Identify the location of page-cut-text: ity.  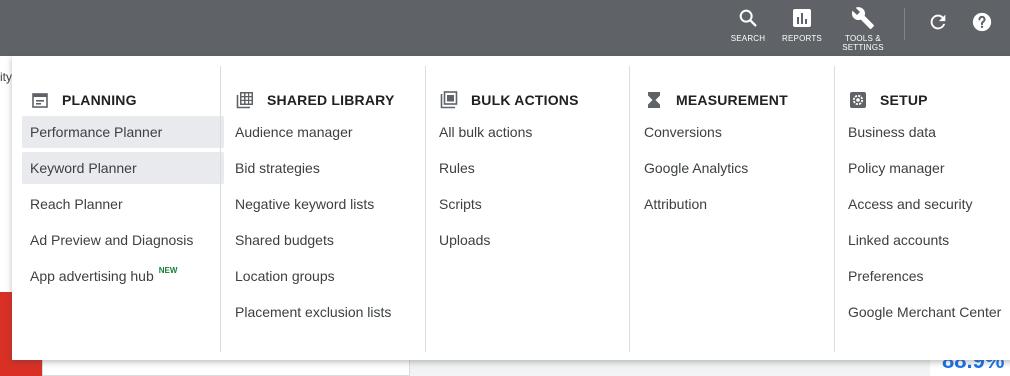
(6, 77).